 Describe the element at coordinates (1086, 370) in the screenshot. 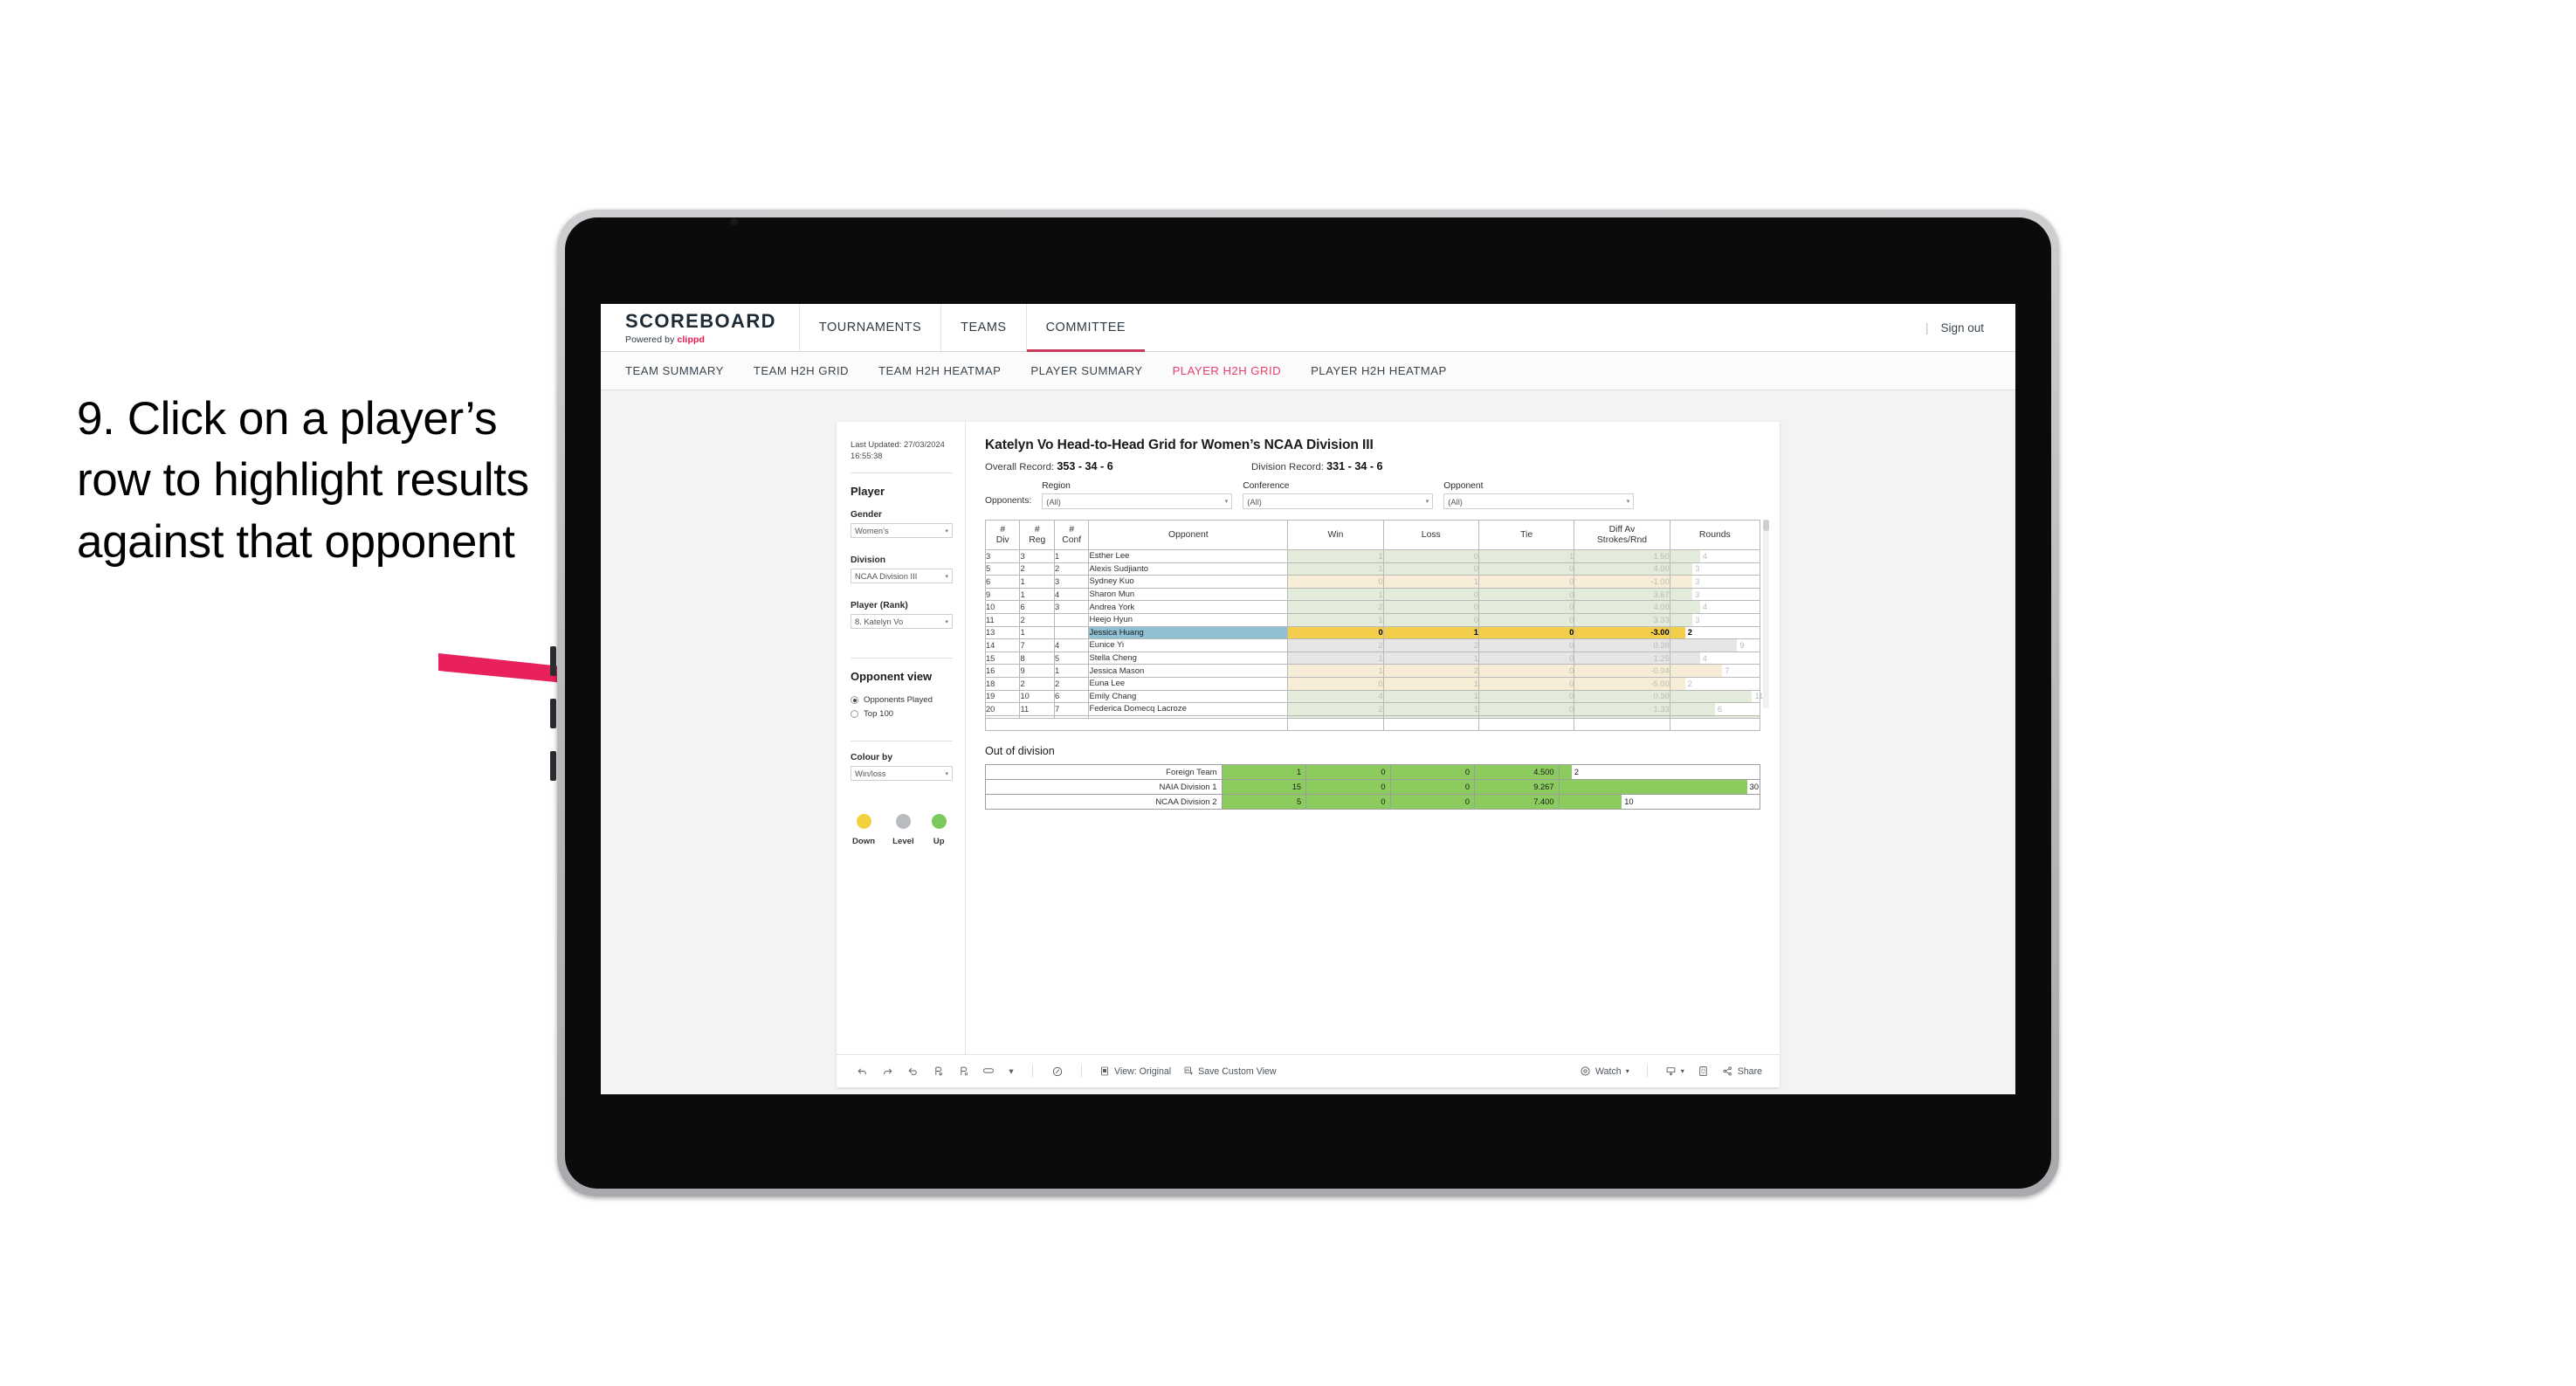

I see `subtab-player-summary: PLAYER SUMMARY` at that location.